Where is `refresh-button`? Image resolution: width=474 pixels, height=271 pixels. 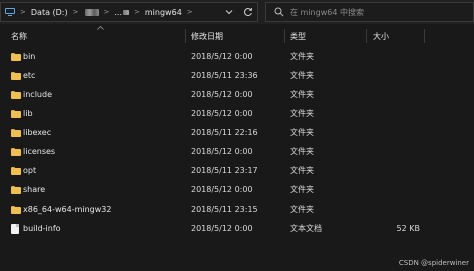
refresh-button is located at coordinates (248, 12).